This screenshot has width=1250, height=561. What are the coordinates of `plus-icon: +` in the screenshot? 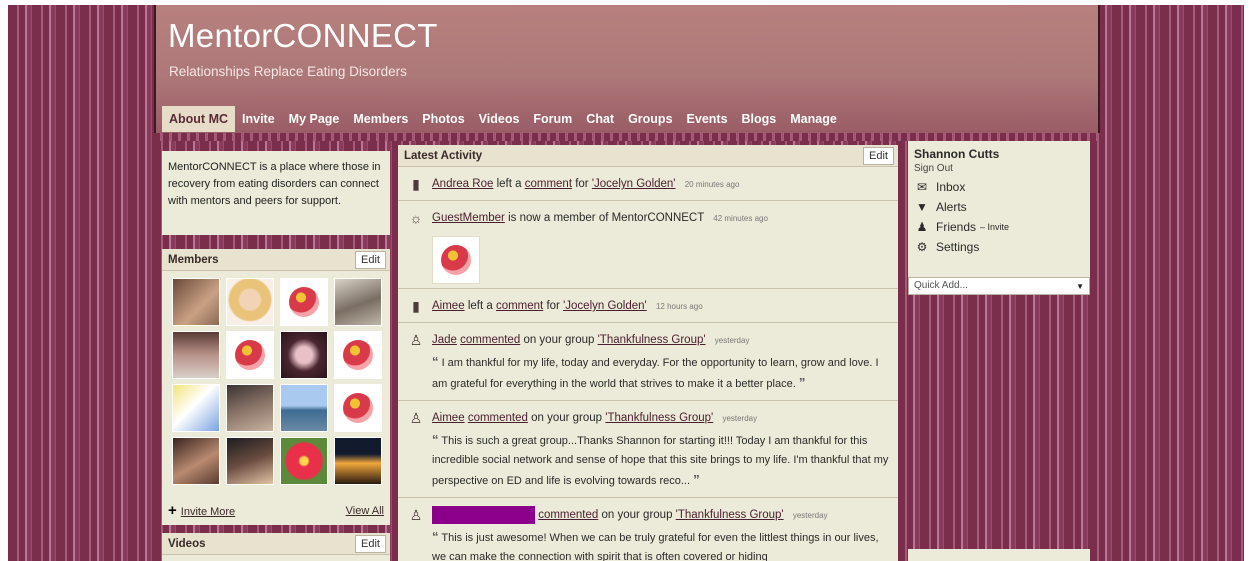 It's located at (172, 510).